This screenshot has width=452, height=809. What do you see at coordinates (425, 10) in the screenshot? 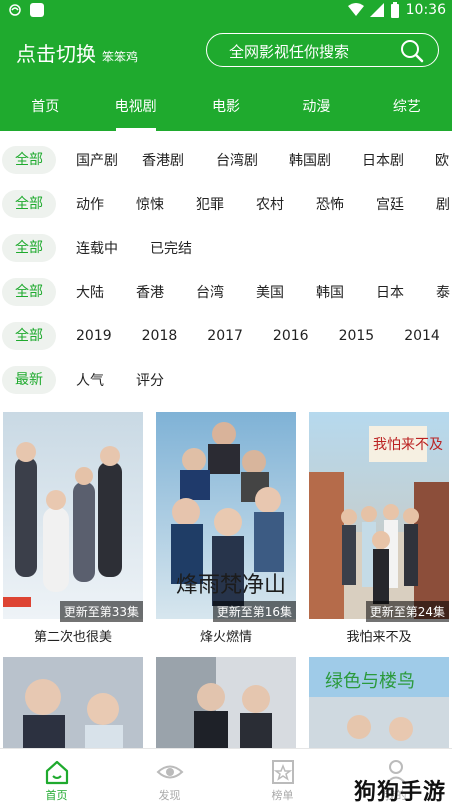
I see `status-time: 10:36` at bounding box center [425, 10].